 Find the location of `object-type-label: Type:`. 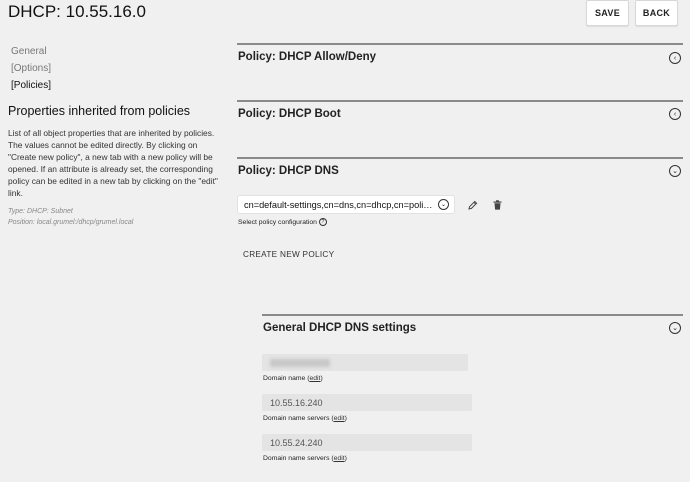

object-type-label: Type: is located at coordinates (16, 211).